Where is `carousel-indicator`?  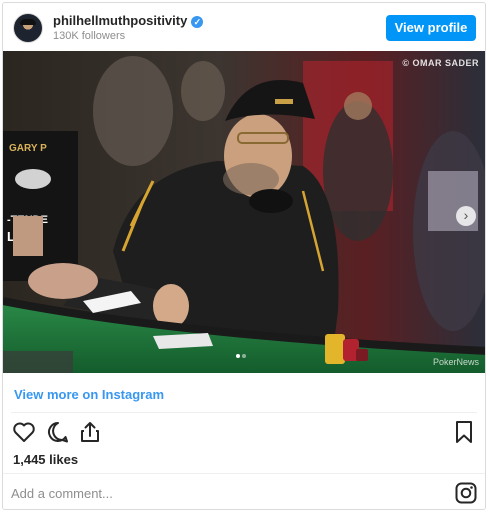
carousel-indicator is located at coordinates (241, 354).